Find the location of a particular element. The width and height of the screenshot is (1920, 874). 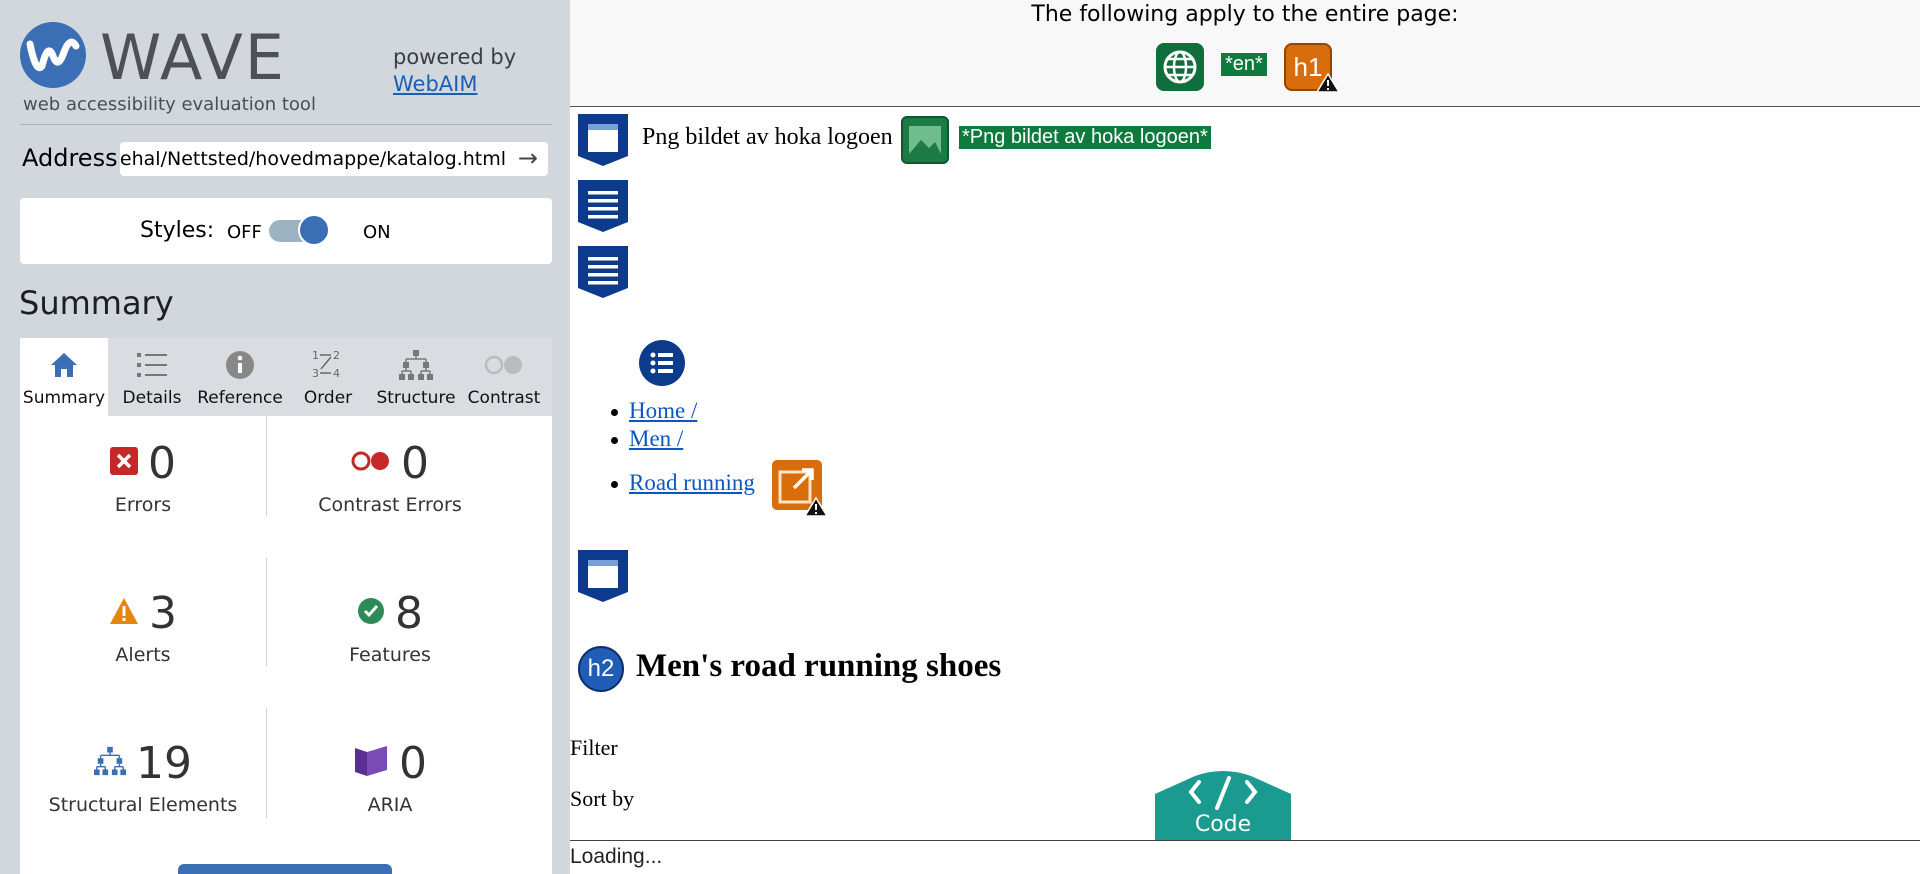

svg-text: 4 is located at coordinates (336, 373).